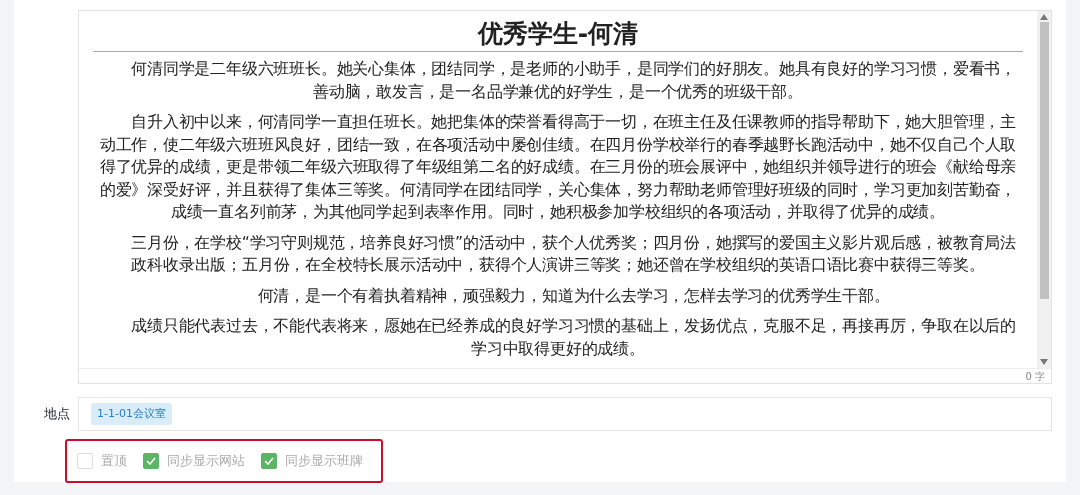  What do you see at coordinates (114, 461) in the screenshot?
I see `checkbox-label: 置顶` at bounding box center [114, 461].